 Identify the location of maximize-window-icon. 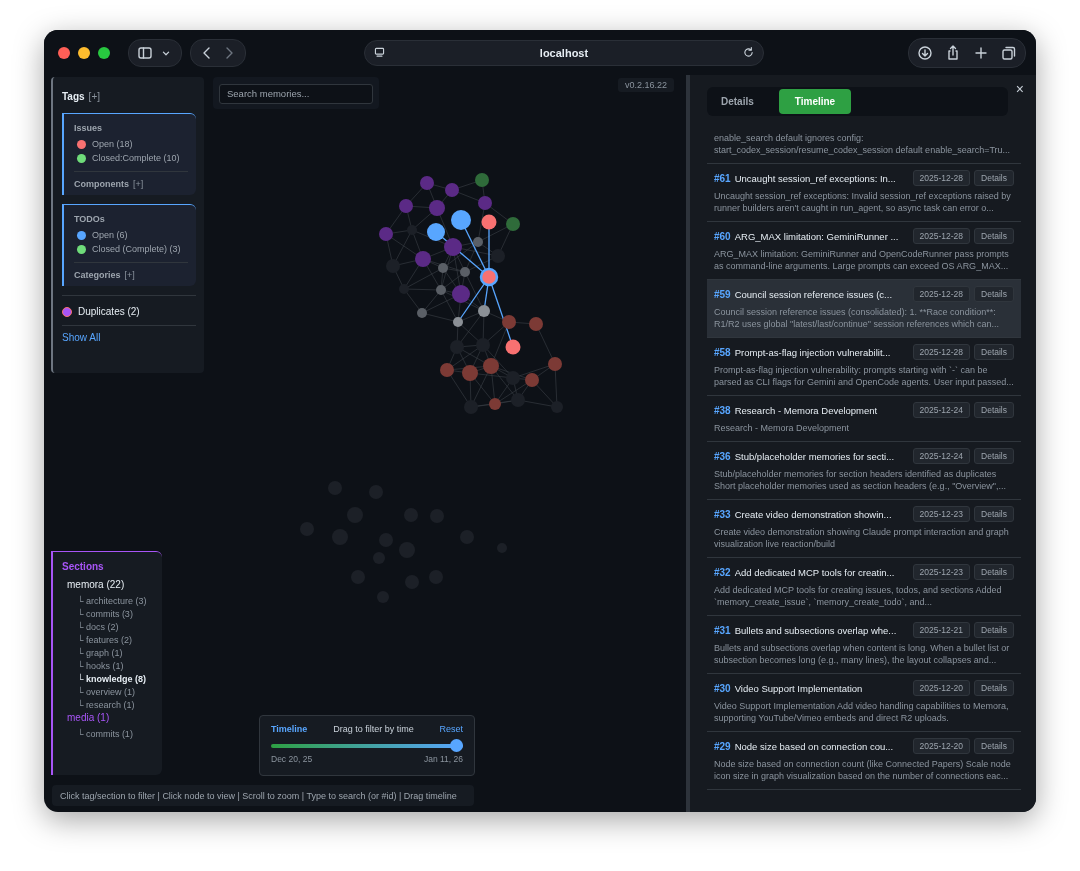
(104, 52).